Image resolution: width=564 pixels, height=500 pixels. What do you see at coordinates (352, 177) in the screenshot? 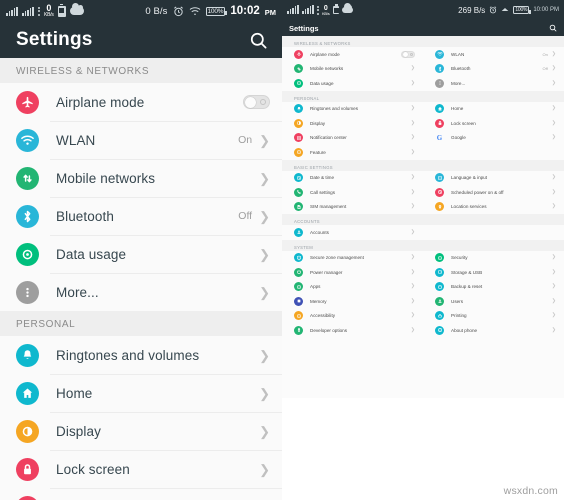
I see `settings-row: Date & time ❯` at bounding box center [352, 177].